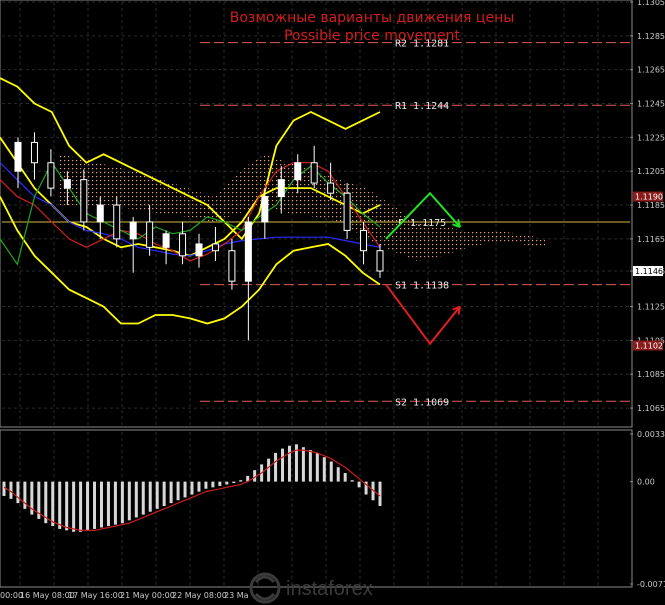 The width and height of the screenshot is (665, 605). Describe the element at coordinates (95, 595) in the screenshot. I see `x-tick-label: 17 May 16:00` at that location.